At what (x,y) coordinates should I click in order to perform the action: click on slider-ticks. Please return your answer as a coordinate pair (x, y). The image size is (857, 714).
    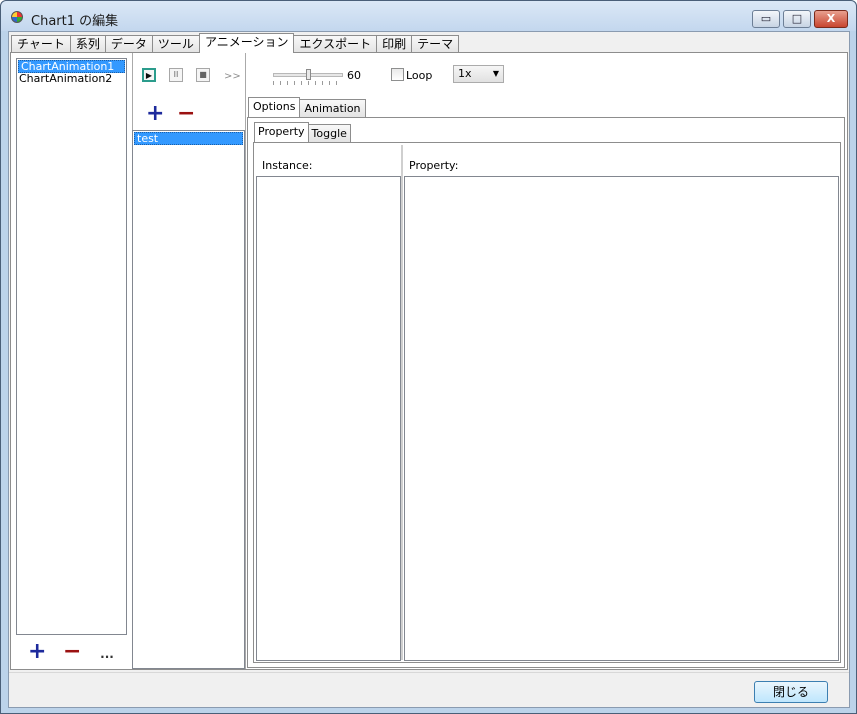
    Looking at the image, I should click on (308, 83).